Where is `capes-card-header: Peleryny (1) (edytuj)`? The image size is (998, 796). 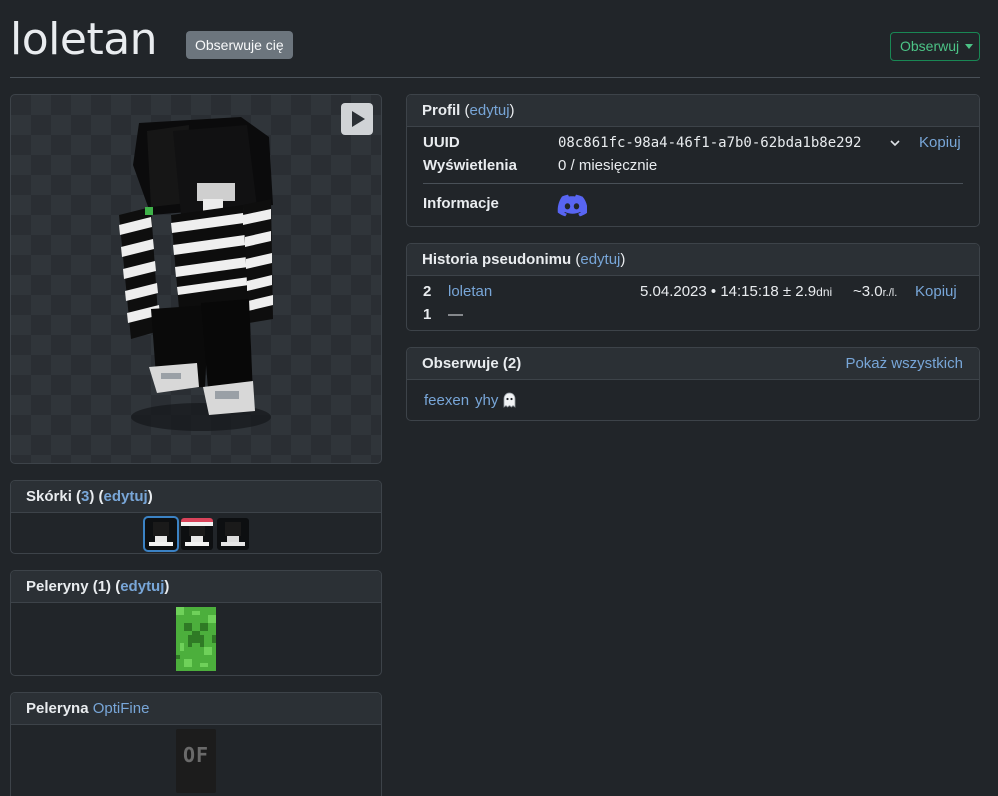
capes-card-header: Peleryny (1) (edytuj) is located at coordinates (196, 587).